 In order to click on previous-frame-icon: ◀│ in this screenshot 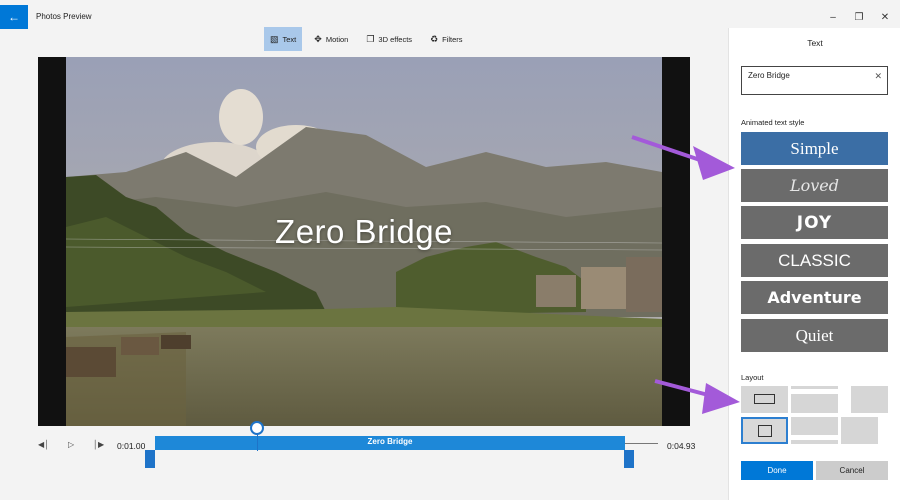, I will do `click(43, 444)`.